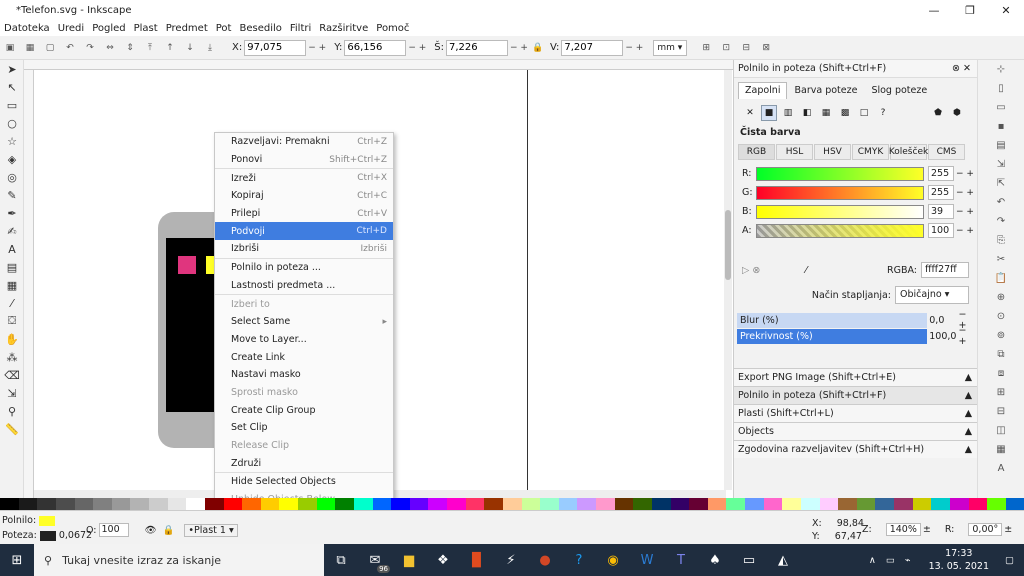 Image resolution: width=1024 pixels, height=576 pixels. Describe the element at coordinates (1001, 430) in the screenshot. I see `xml-editor-icon: ◫` at that location.